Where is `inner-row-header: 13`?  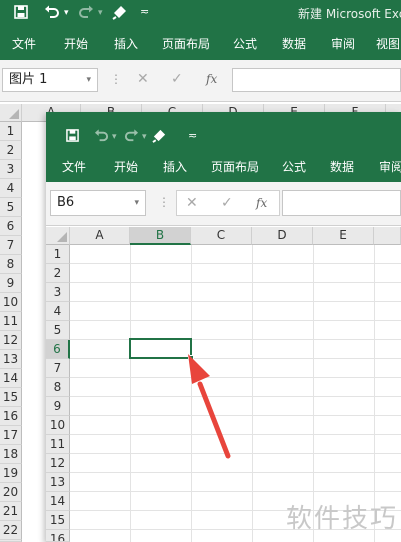
inner-row-header: 13 is located at coordinates (58, 482).